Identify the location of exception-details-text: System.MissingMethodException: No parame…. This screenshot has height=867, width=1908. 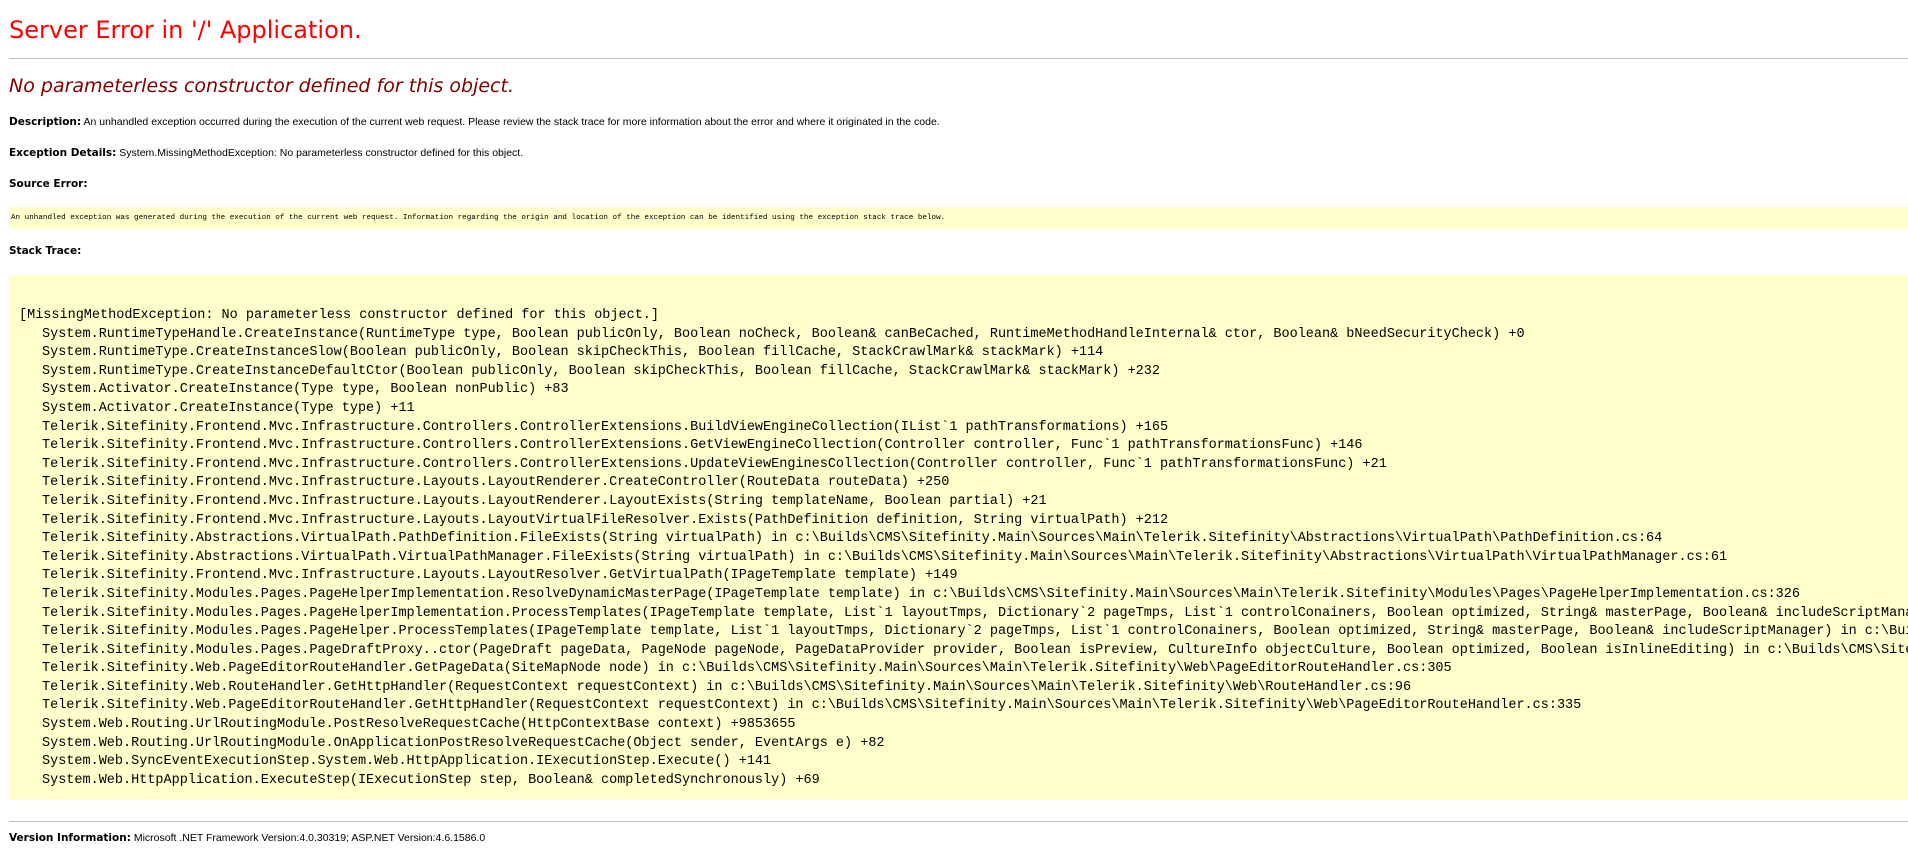
(320, 153).